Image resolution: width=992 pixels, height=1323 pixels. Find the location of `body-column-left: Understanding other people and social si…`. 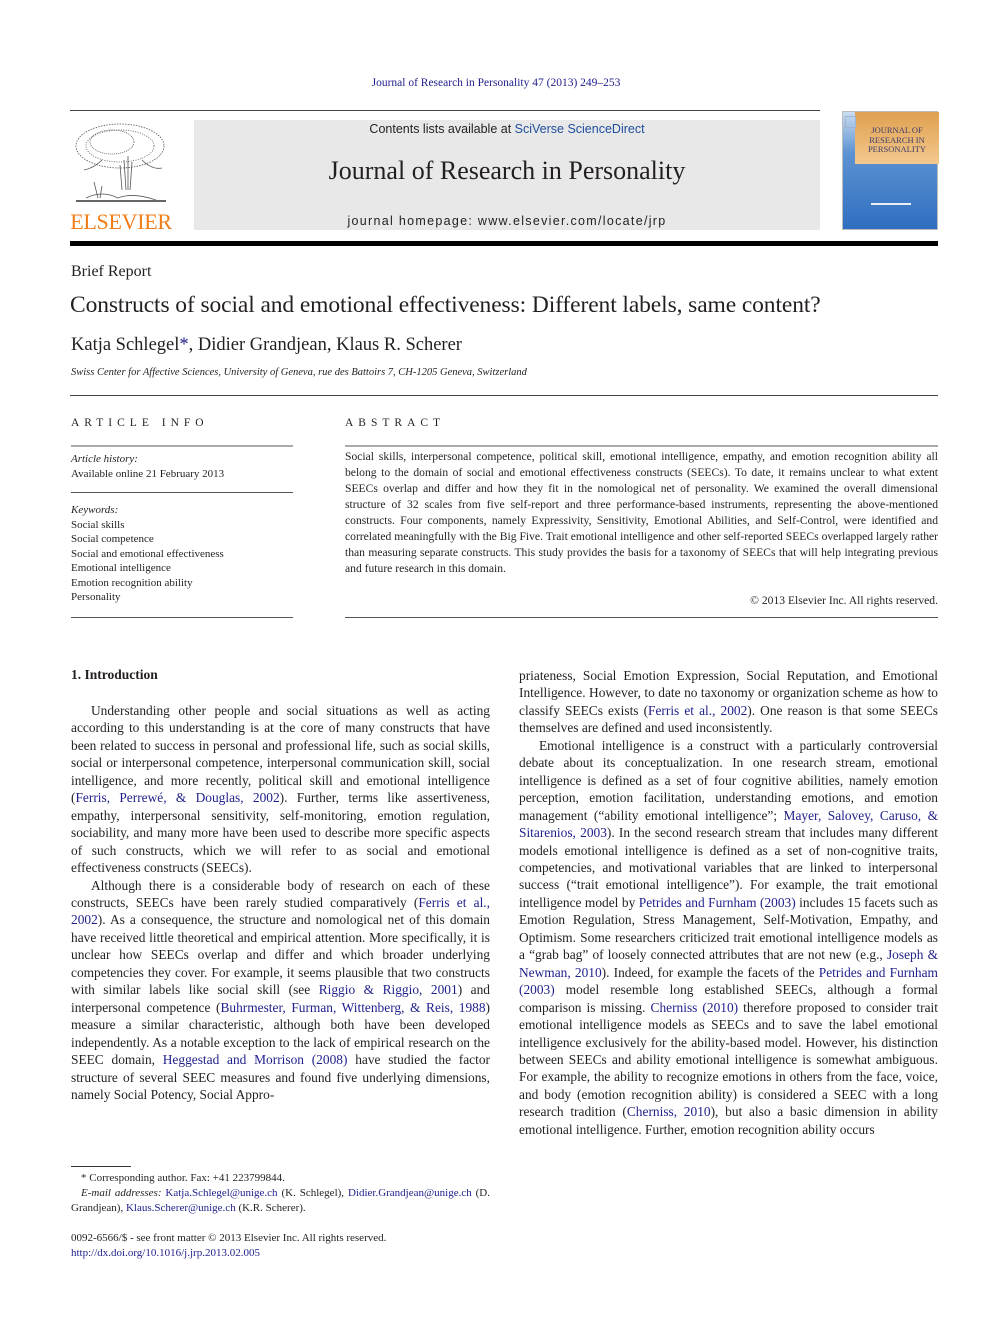

body-column-left: Understanding other people and social si… is located at coordinates (280, 902).